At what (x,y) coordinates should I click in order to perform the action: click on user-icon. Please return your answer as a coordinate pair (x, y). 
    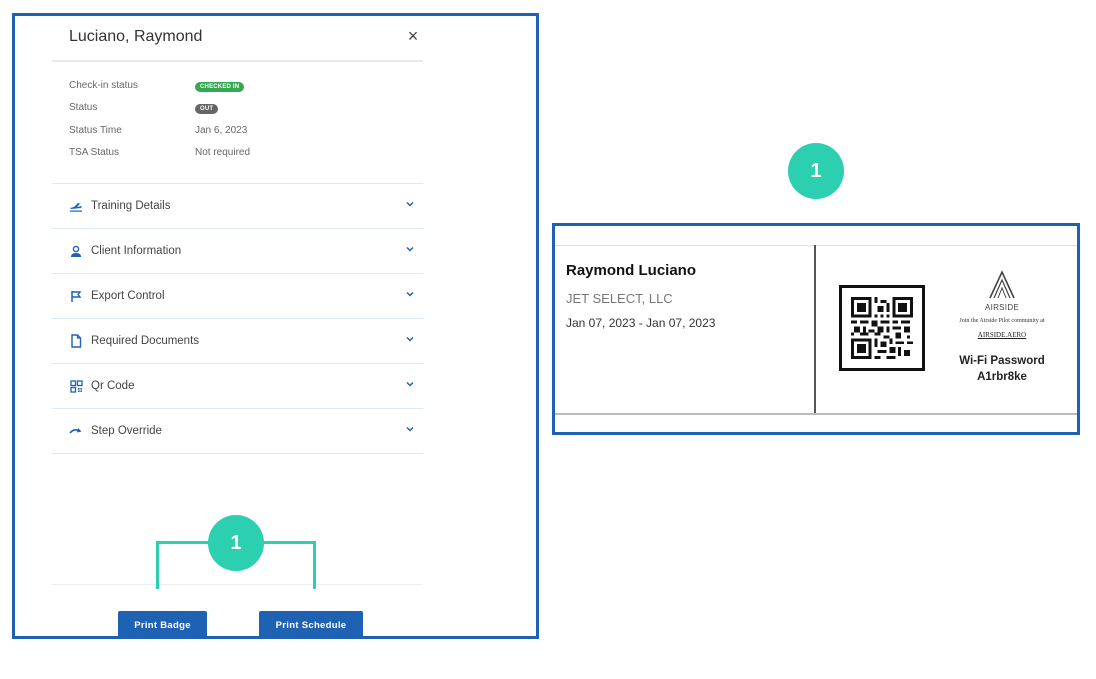
    Looking at the image, I should click on (76, 251).